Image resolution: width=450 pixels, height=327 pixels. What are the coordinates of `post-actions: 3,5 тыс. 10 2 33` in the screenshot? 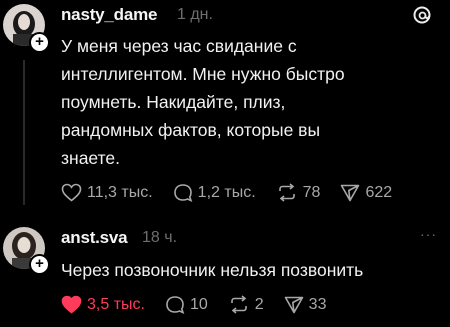 It's located at (203, 304).